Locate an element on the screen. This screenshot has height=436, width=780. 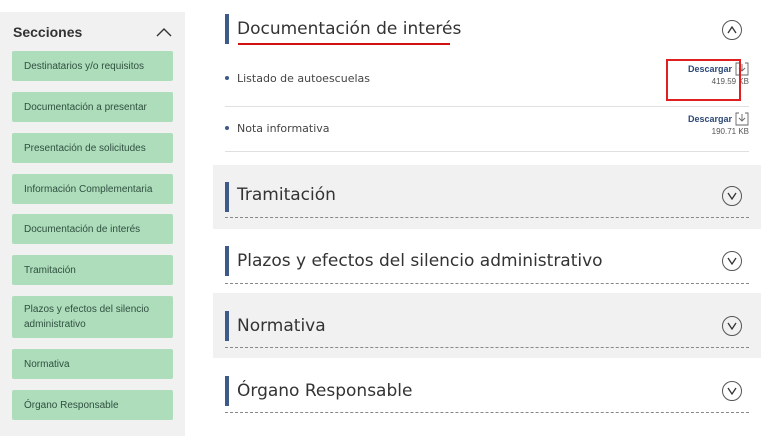
sidebar-item-organo-responsable: Órgano Responsable is located at coordinates (92, 405).